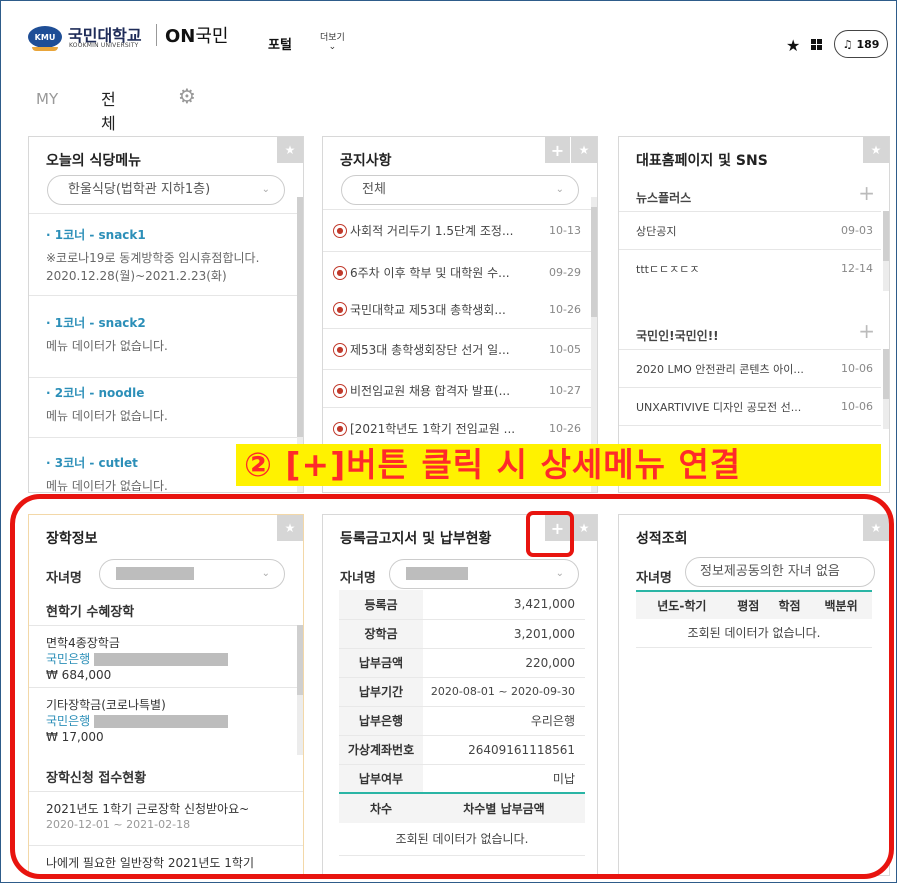 Image resolution: width=897 pixels, height=883 pixels. Describe the element at coordinates (366, 161) in the screenshot. I see `notice-title: 공지사항` at that location.